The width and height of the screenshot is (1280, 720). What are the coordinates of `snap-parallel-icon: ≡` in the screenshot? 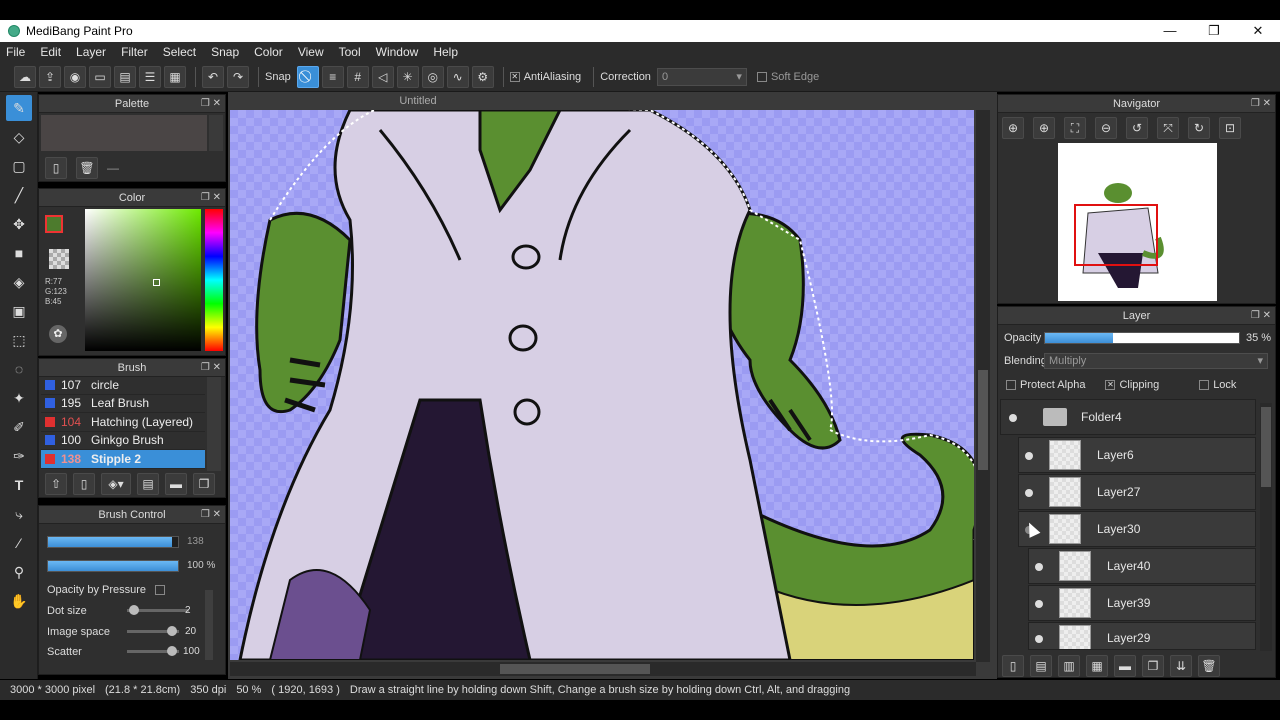 It's located at (332, 76).